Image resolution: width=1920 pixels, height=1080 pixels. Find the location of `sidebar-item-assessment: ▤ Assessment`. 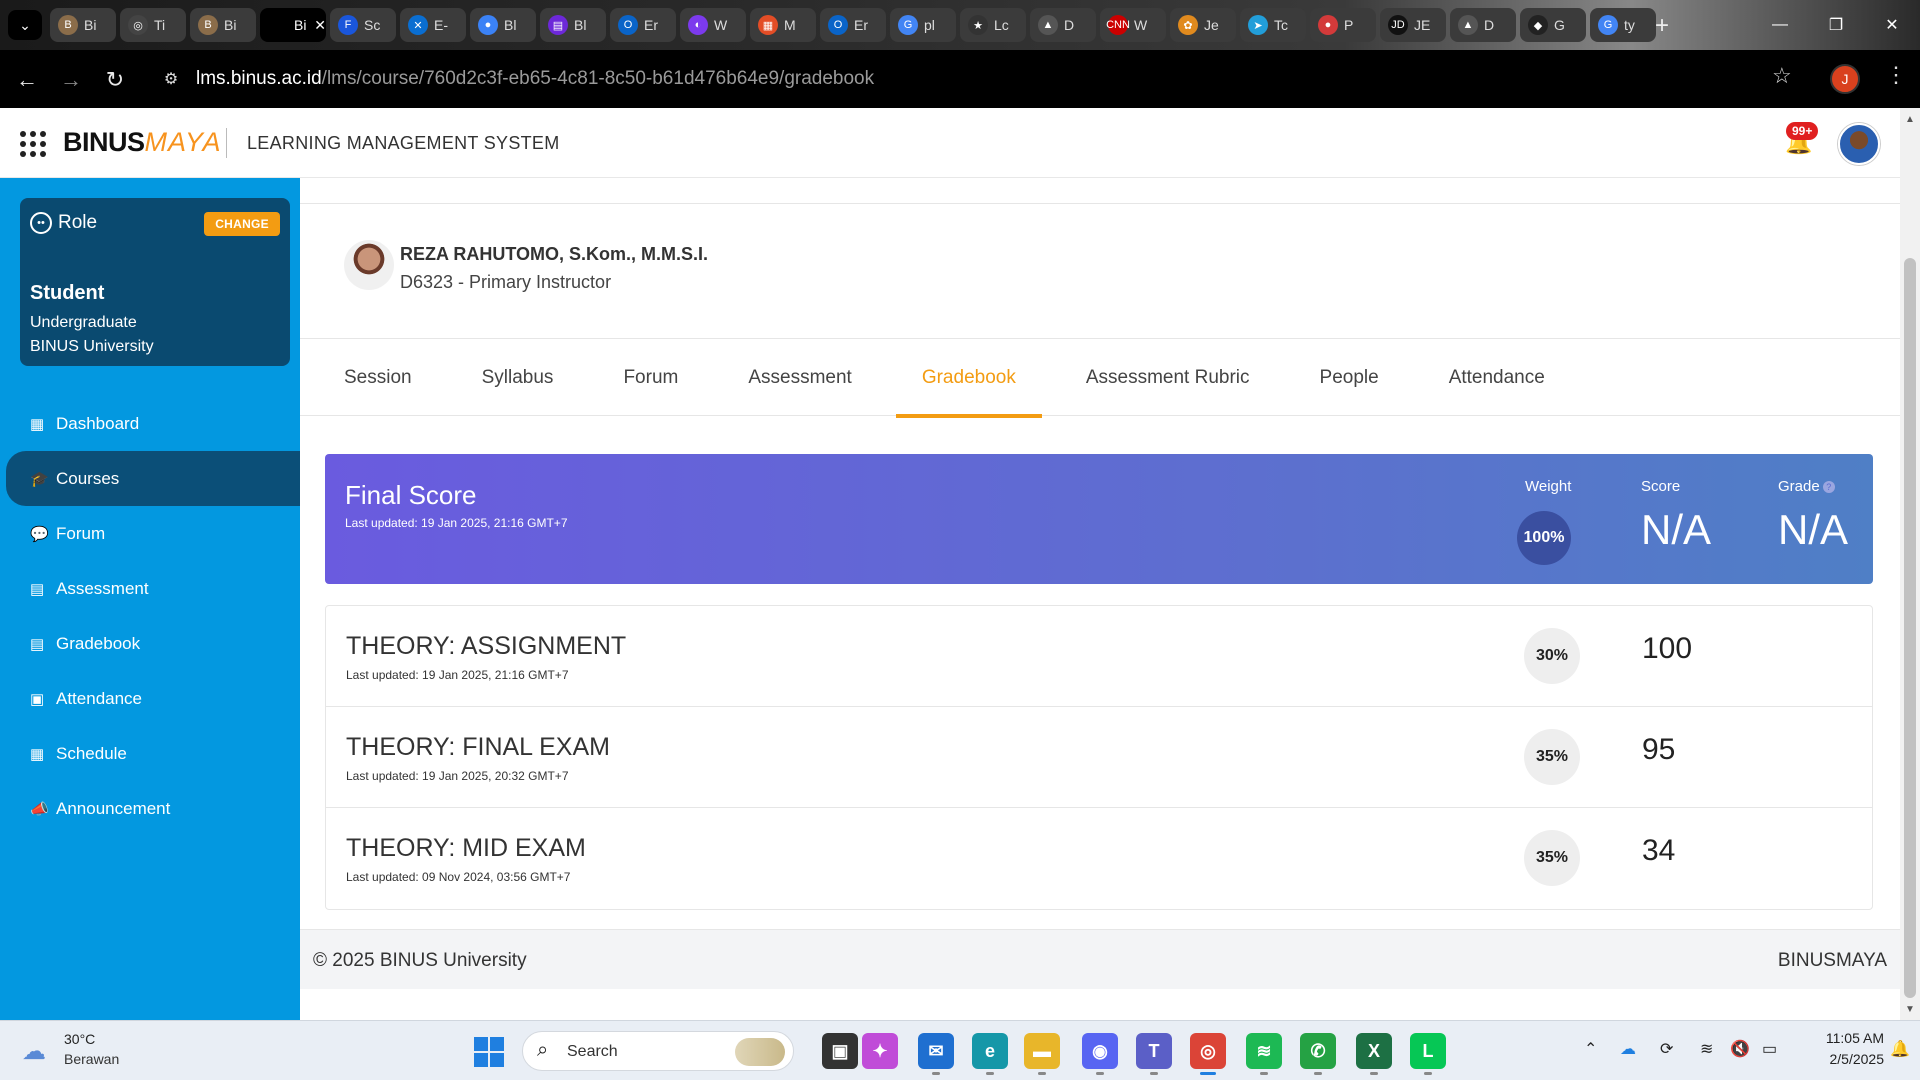

sidebar-item-assessment: ▤ Assessment is located at coordinates (150, 588).